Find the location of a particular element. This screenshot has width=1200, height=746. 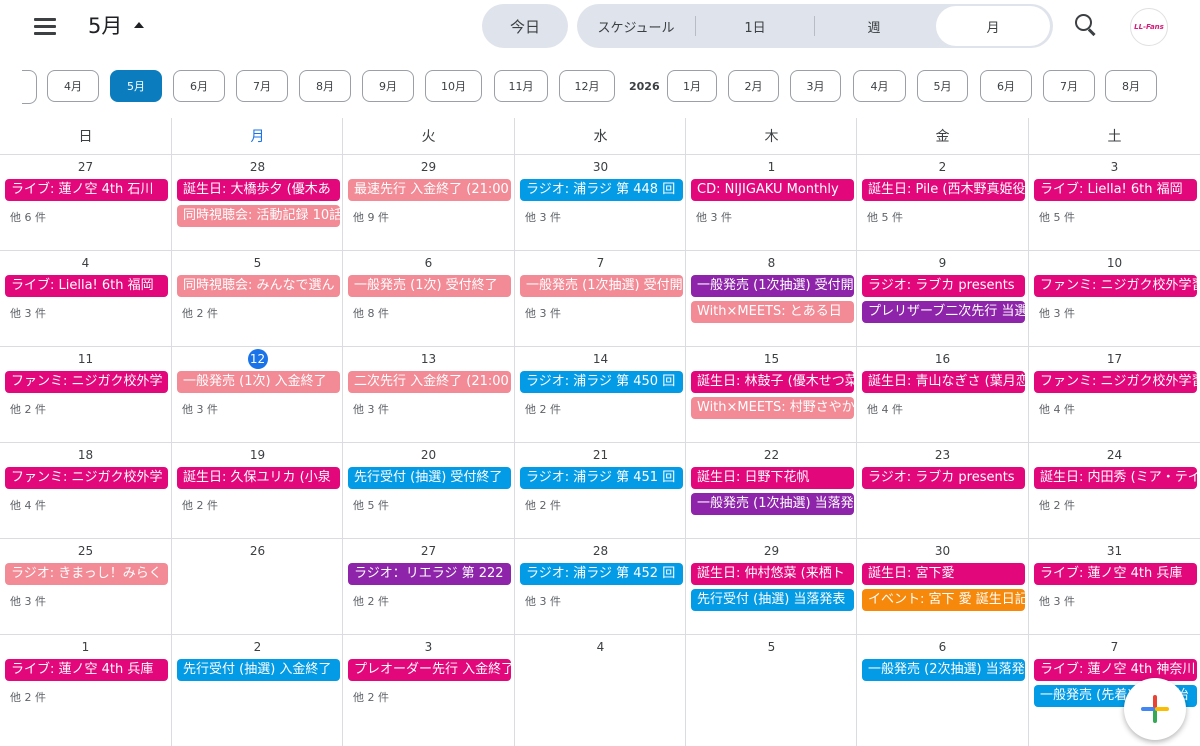

day-cell: 14 ラジオ: 浦ラジ 第 450 回他 2 件 is located at coordinates (600, 394).